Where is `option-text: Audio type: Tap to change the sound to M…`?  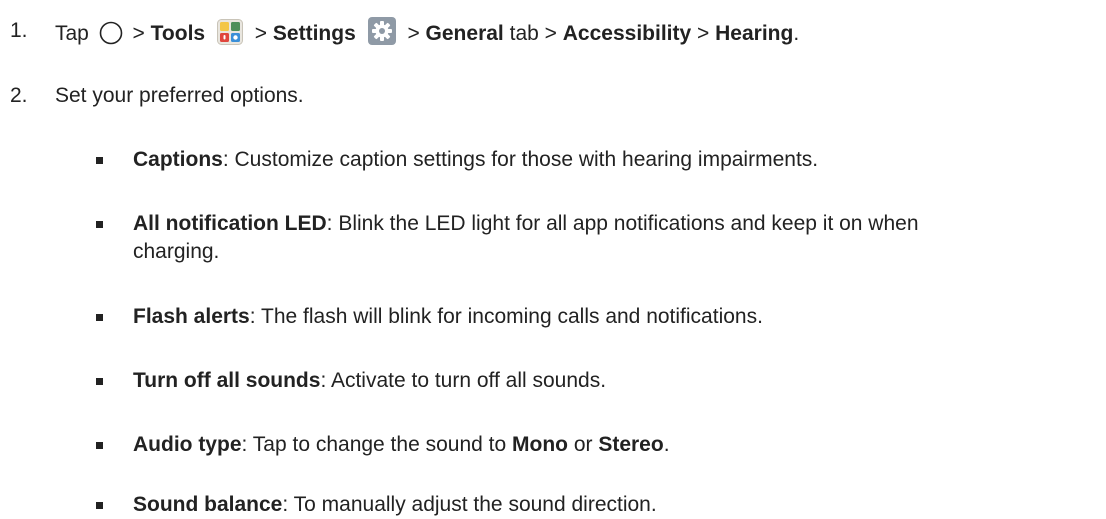 option-text: Audio type: Tap to change the sound to M… is located at coordinates (613, 445).